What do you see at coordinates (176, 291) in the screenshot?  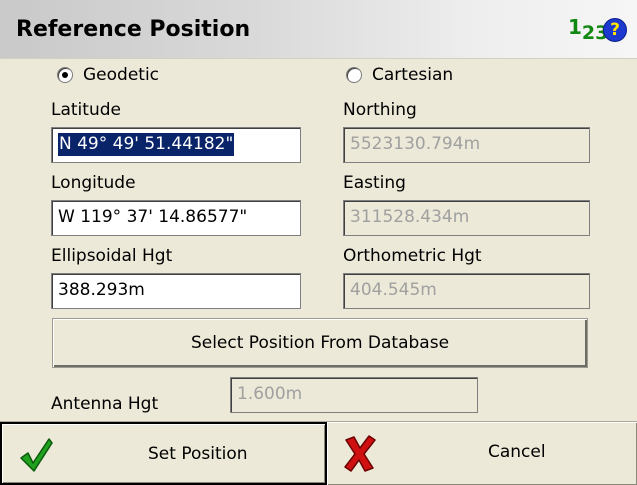 I see `ellipsoidal-hgt-field: 388.293m` at bounding box center [176, 291].